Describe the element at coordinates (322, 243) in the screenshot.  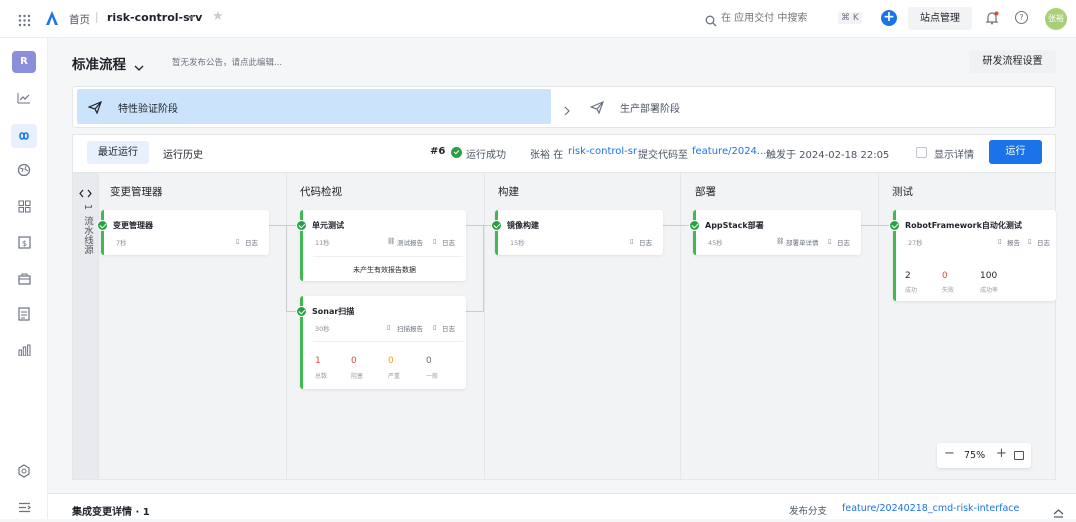
I see `job-duration: 11秒` at that location.